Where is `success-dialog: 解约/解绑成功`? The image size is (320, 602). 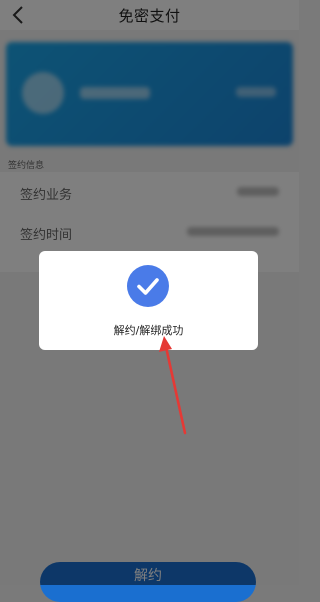 success-dialog: 解约/解绑成功 is located at coordinates (148, 300).